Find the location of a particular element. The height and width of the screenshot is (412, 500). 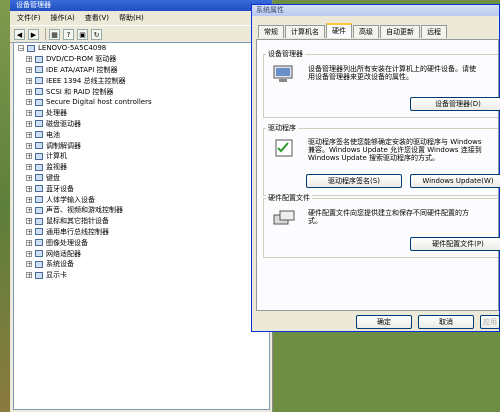

device-category-label: 电池 is located at coordinates (53, 134).